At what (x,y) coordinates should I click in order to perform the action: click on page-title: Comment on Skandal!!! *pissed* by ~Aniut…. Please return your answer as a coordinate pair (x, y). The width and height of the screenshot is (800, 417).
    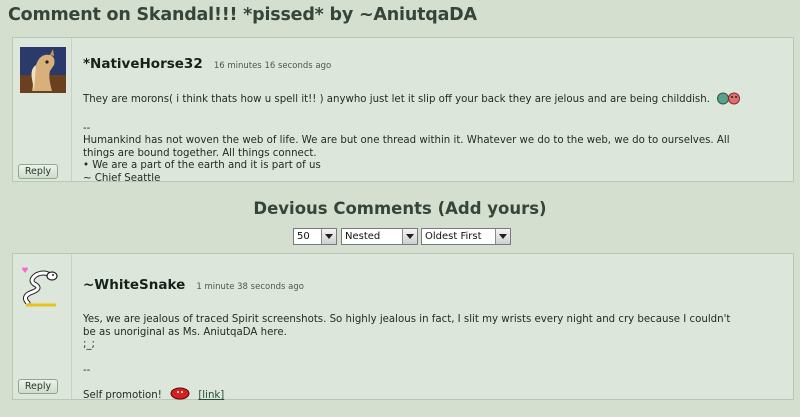
    Looking at the image, I should click on (242, 15).